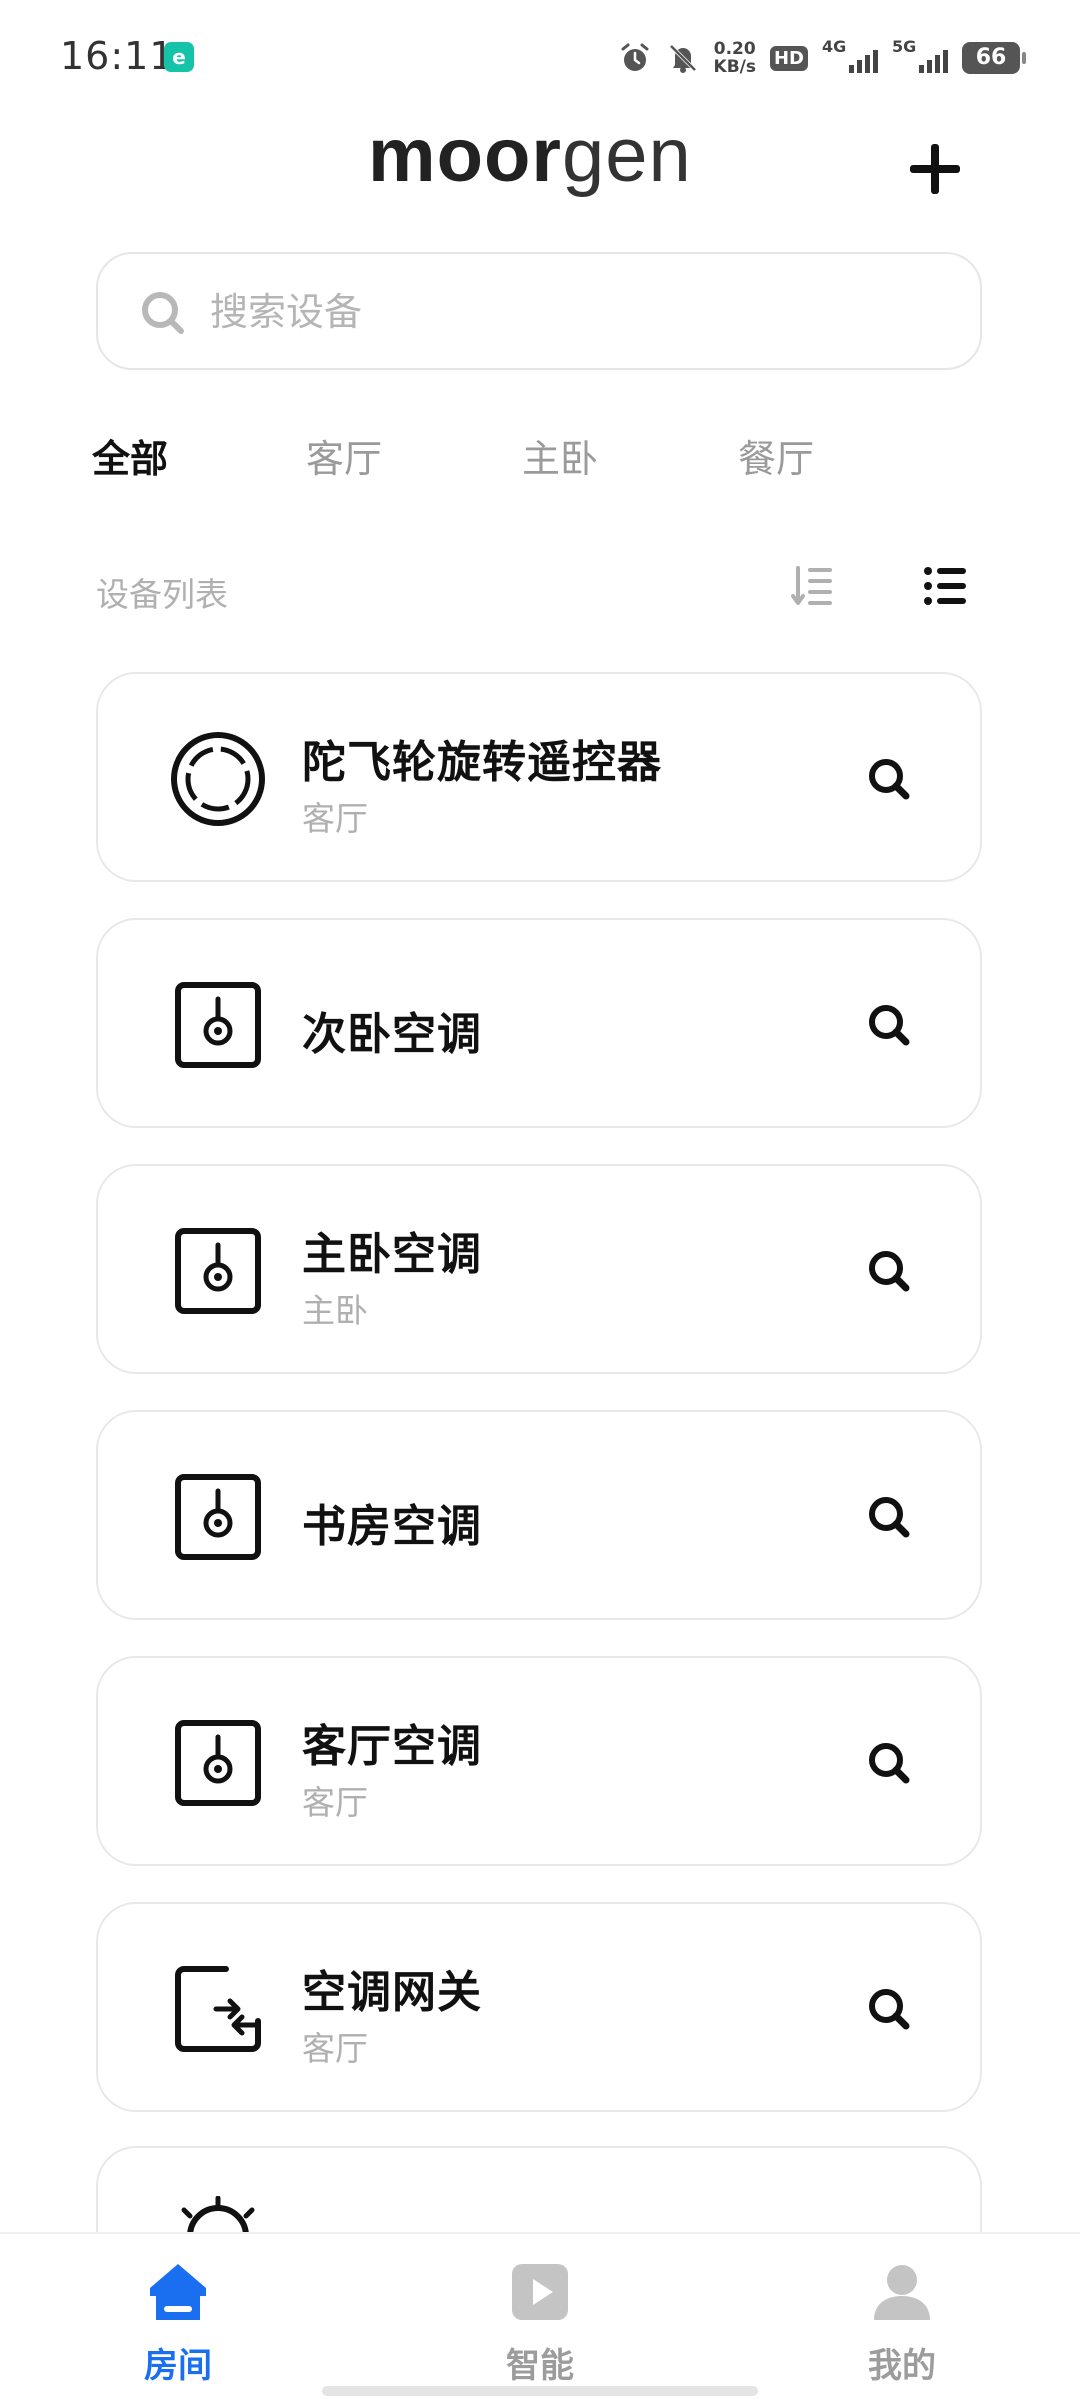 The height and width of the screenshot is (2400, 1080). Describe the element at coordinates (335, 1310) in the screenshot. I see `device-room: 主卧` at that location.